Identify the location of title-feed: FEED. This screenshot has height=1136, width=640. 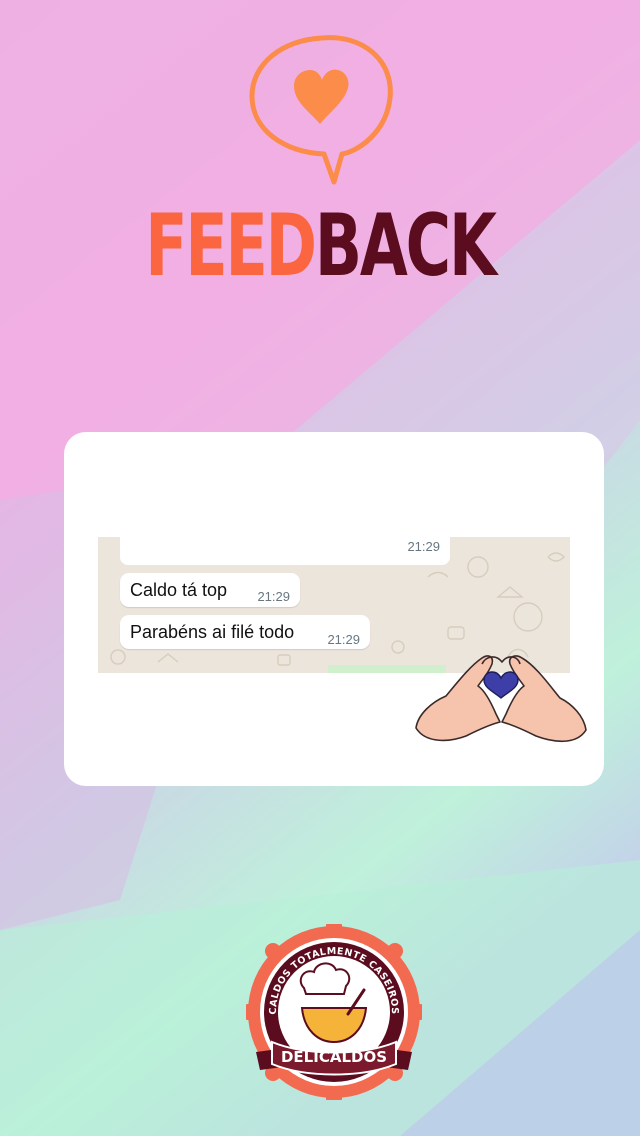
(231, 246).